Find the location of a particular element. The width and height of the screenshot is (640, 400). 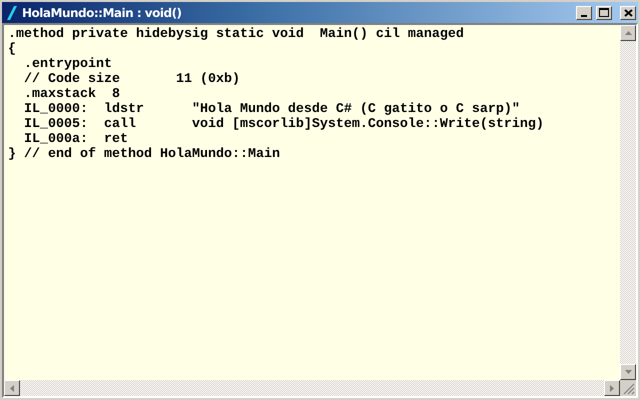

code-line: IL_0000: ldstr "Hola Mundo desde C# (C gatito o C sarp)" is located at coordinates (271, 109).